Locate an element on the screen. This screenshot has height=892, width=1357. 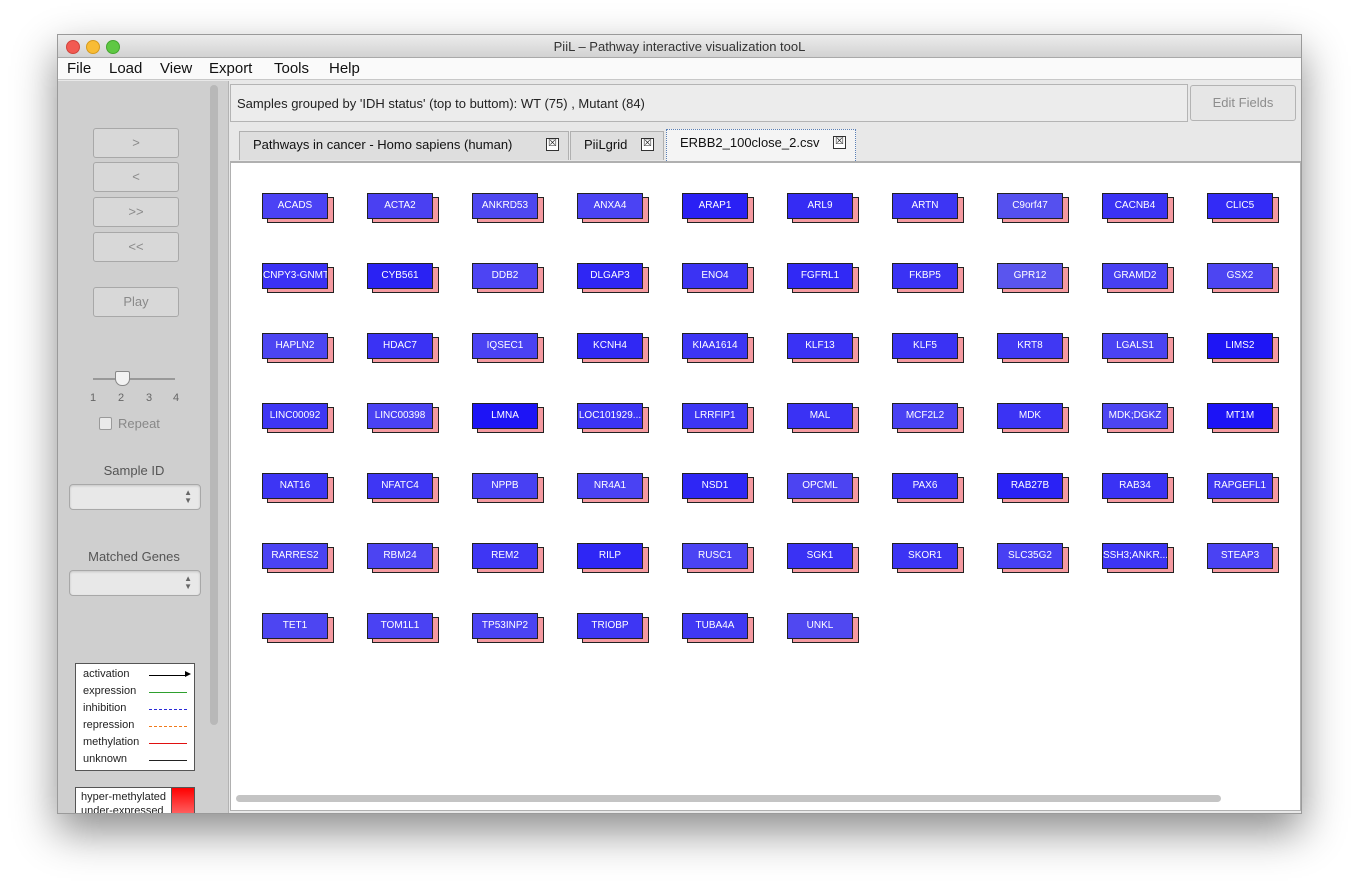
gene-node: IQSEC1 is located at coordinates (508, 348).